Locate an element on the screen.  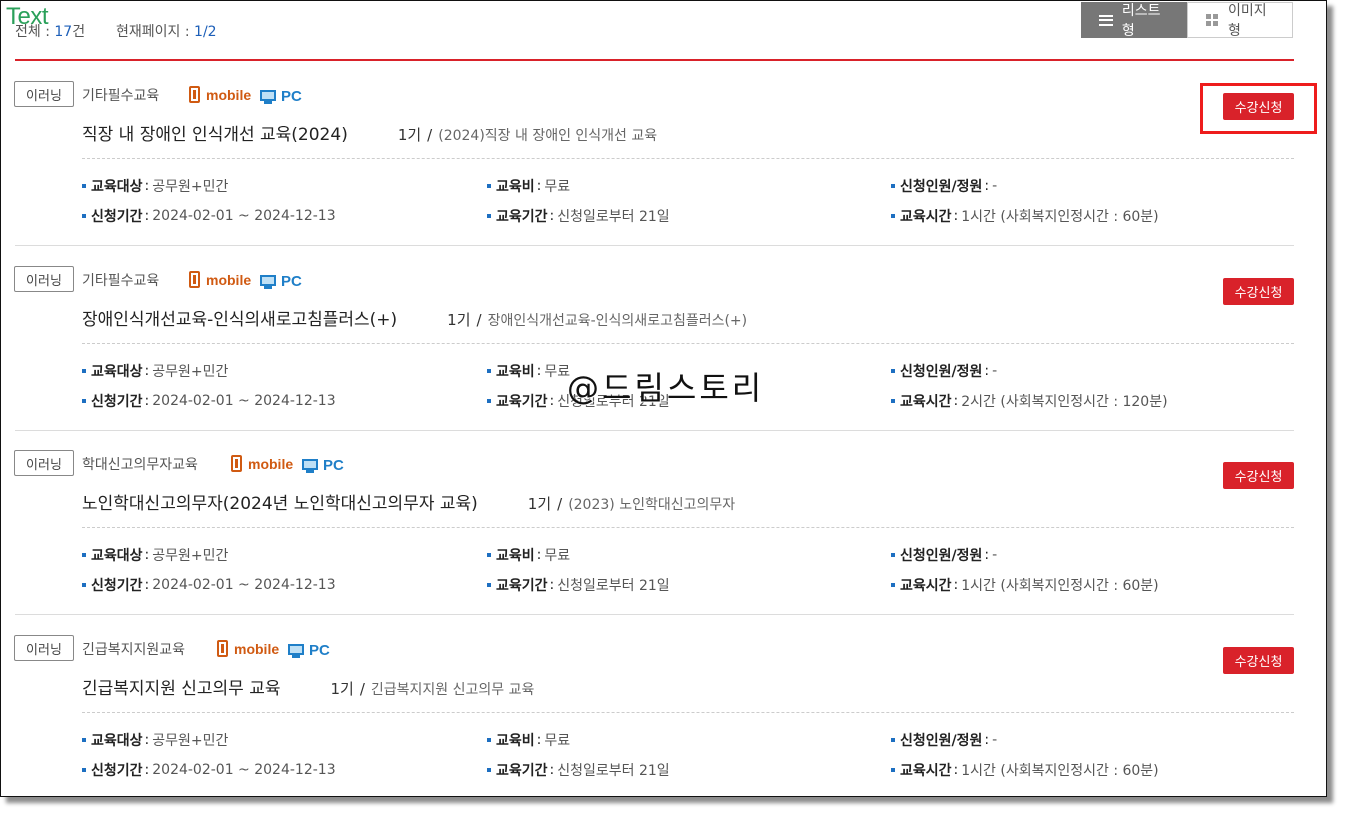
course-subtitle: (2024)직장 내 장애인 인식개선 교육 is located at coordinates (548, 136).